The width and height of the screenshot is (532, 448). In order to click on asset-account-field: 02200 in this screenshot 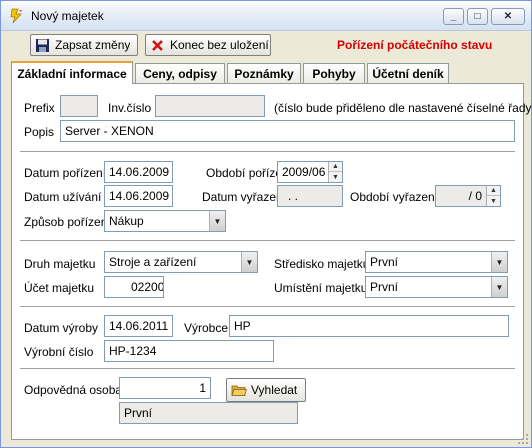, I will do `click(134, 287)`.